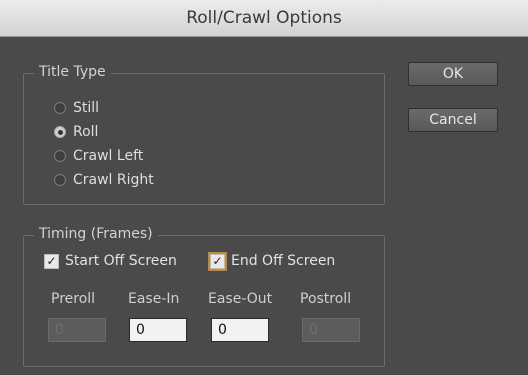 Image resolution: width=528 pixels, height=375 pixels. Describe the element at coordinates (77, 330) in the screenshot. I see `preroll-field: 0` at that location.